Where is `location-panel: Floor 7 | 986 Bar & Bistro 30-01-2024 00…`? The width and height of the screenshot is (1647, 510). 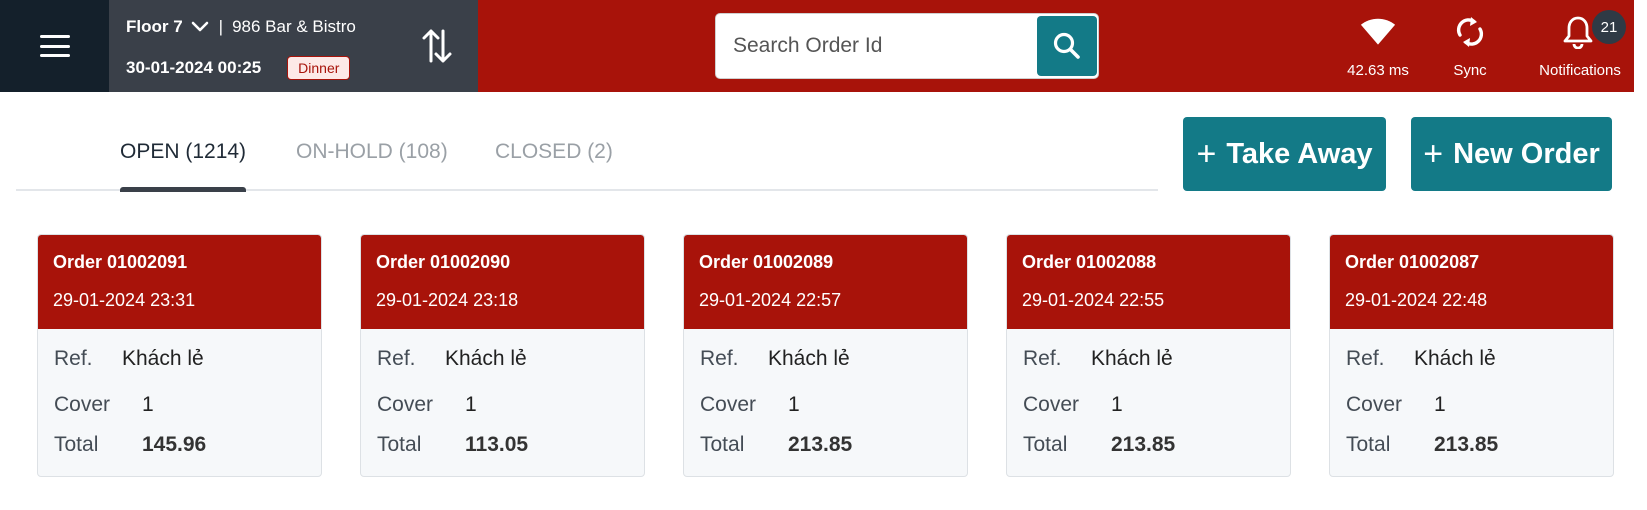 location-panel: Floor 7 | 986 Bar & Bistro 30-01-2024 00… is located at coordinates (252, 46).